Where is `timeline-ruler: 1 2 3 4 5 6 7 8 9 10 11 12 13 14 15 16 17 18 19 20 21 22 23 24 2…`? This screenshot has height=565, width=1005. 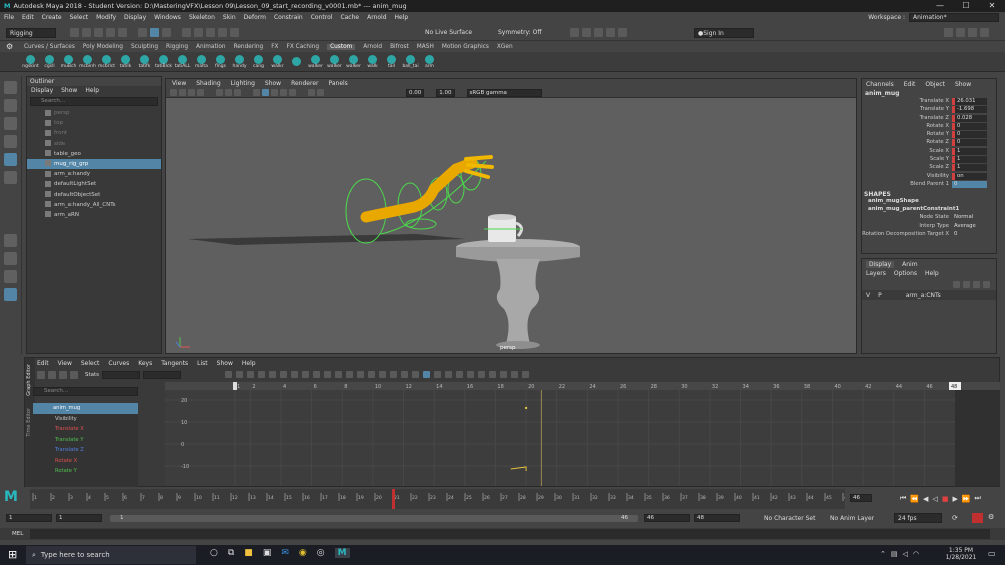
timeline-ruler: 1 2 3 4 5 6 7 8 9 10 11 12 13 14 15 16 17 18 19 20 21 22 23 24 2… is located at coordinates (437, 499).